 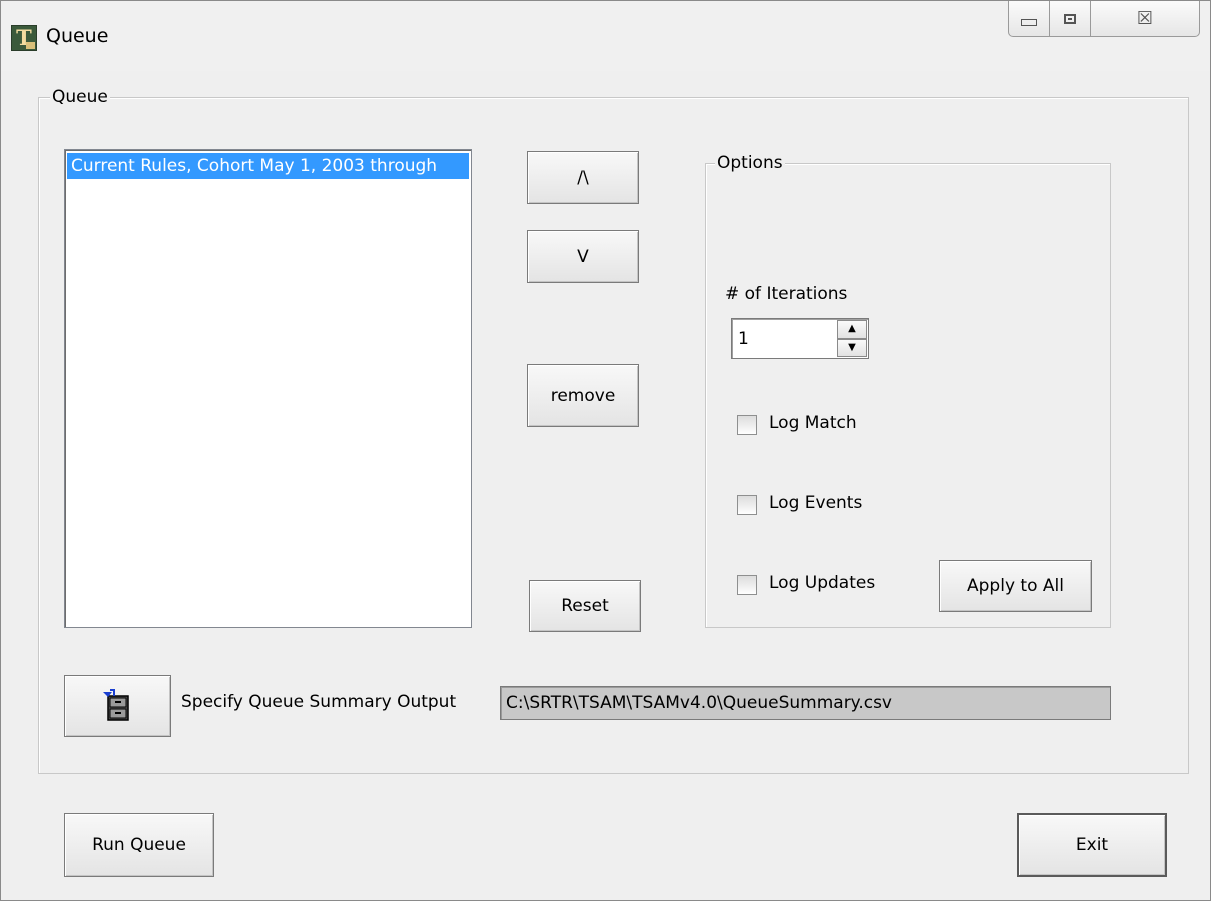 What do you see at coordinates (1029, 22) in the screenshot?
I see `minimize-icon` at bounding box center [1029, 22].